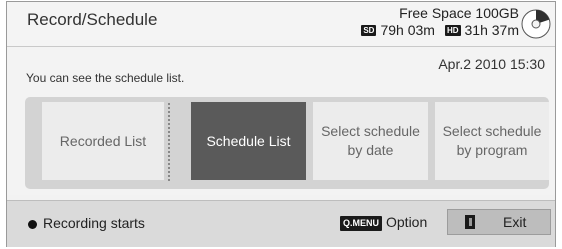 This screenshot has width=562, height=249. Describe the element at coordinates (470, 222) in the screenshot. I see `exit-icon` at that location.